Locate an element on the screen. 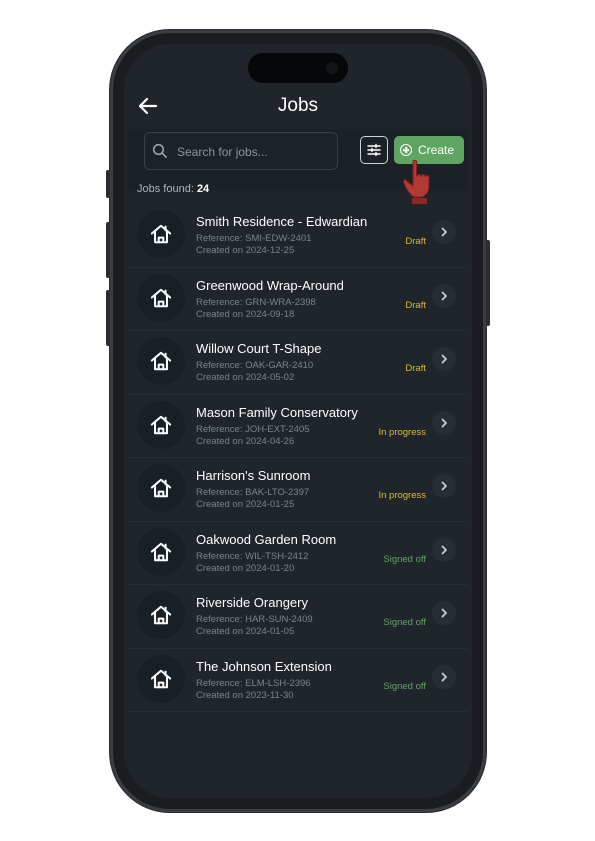 Image resolution: width=595 pixels, height=841 pixels. search-input is located at coordinates (256, 152).